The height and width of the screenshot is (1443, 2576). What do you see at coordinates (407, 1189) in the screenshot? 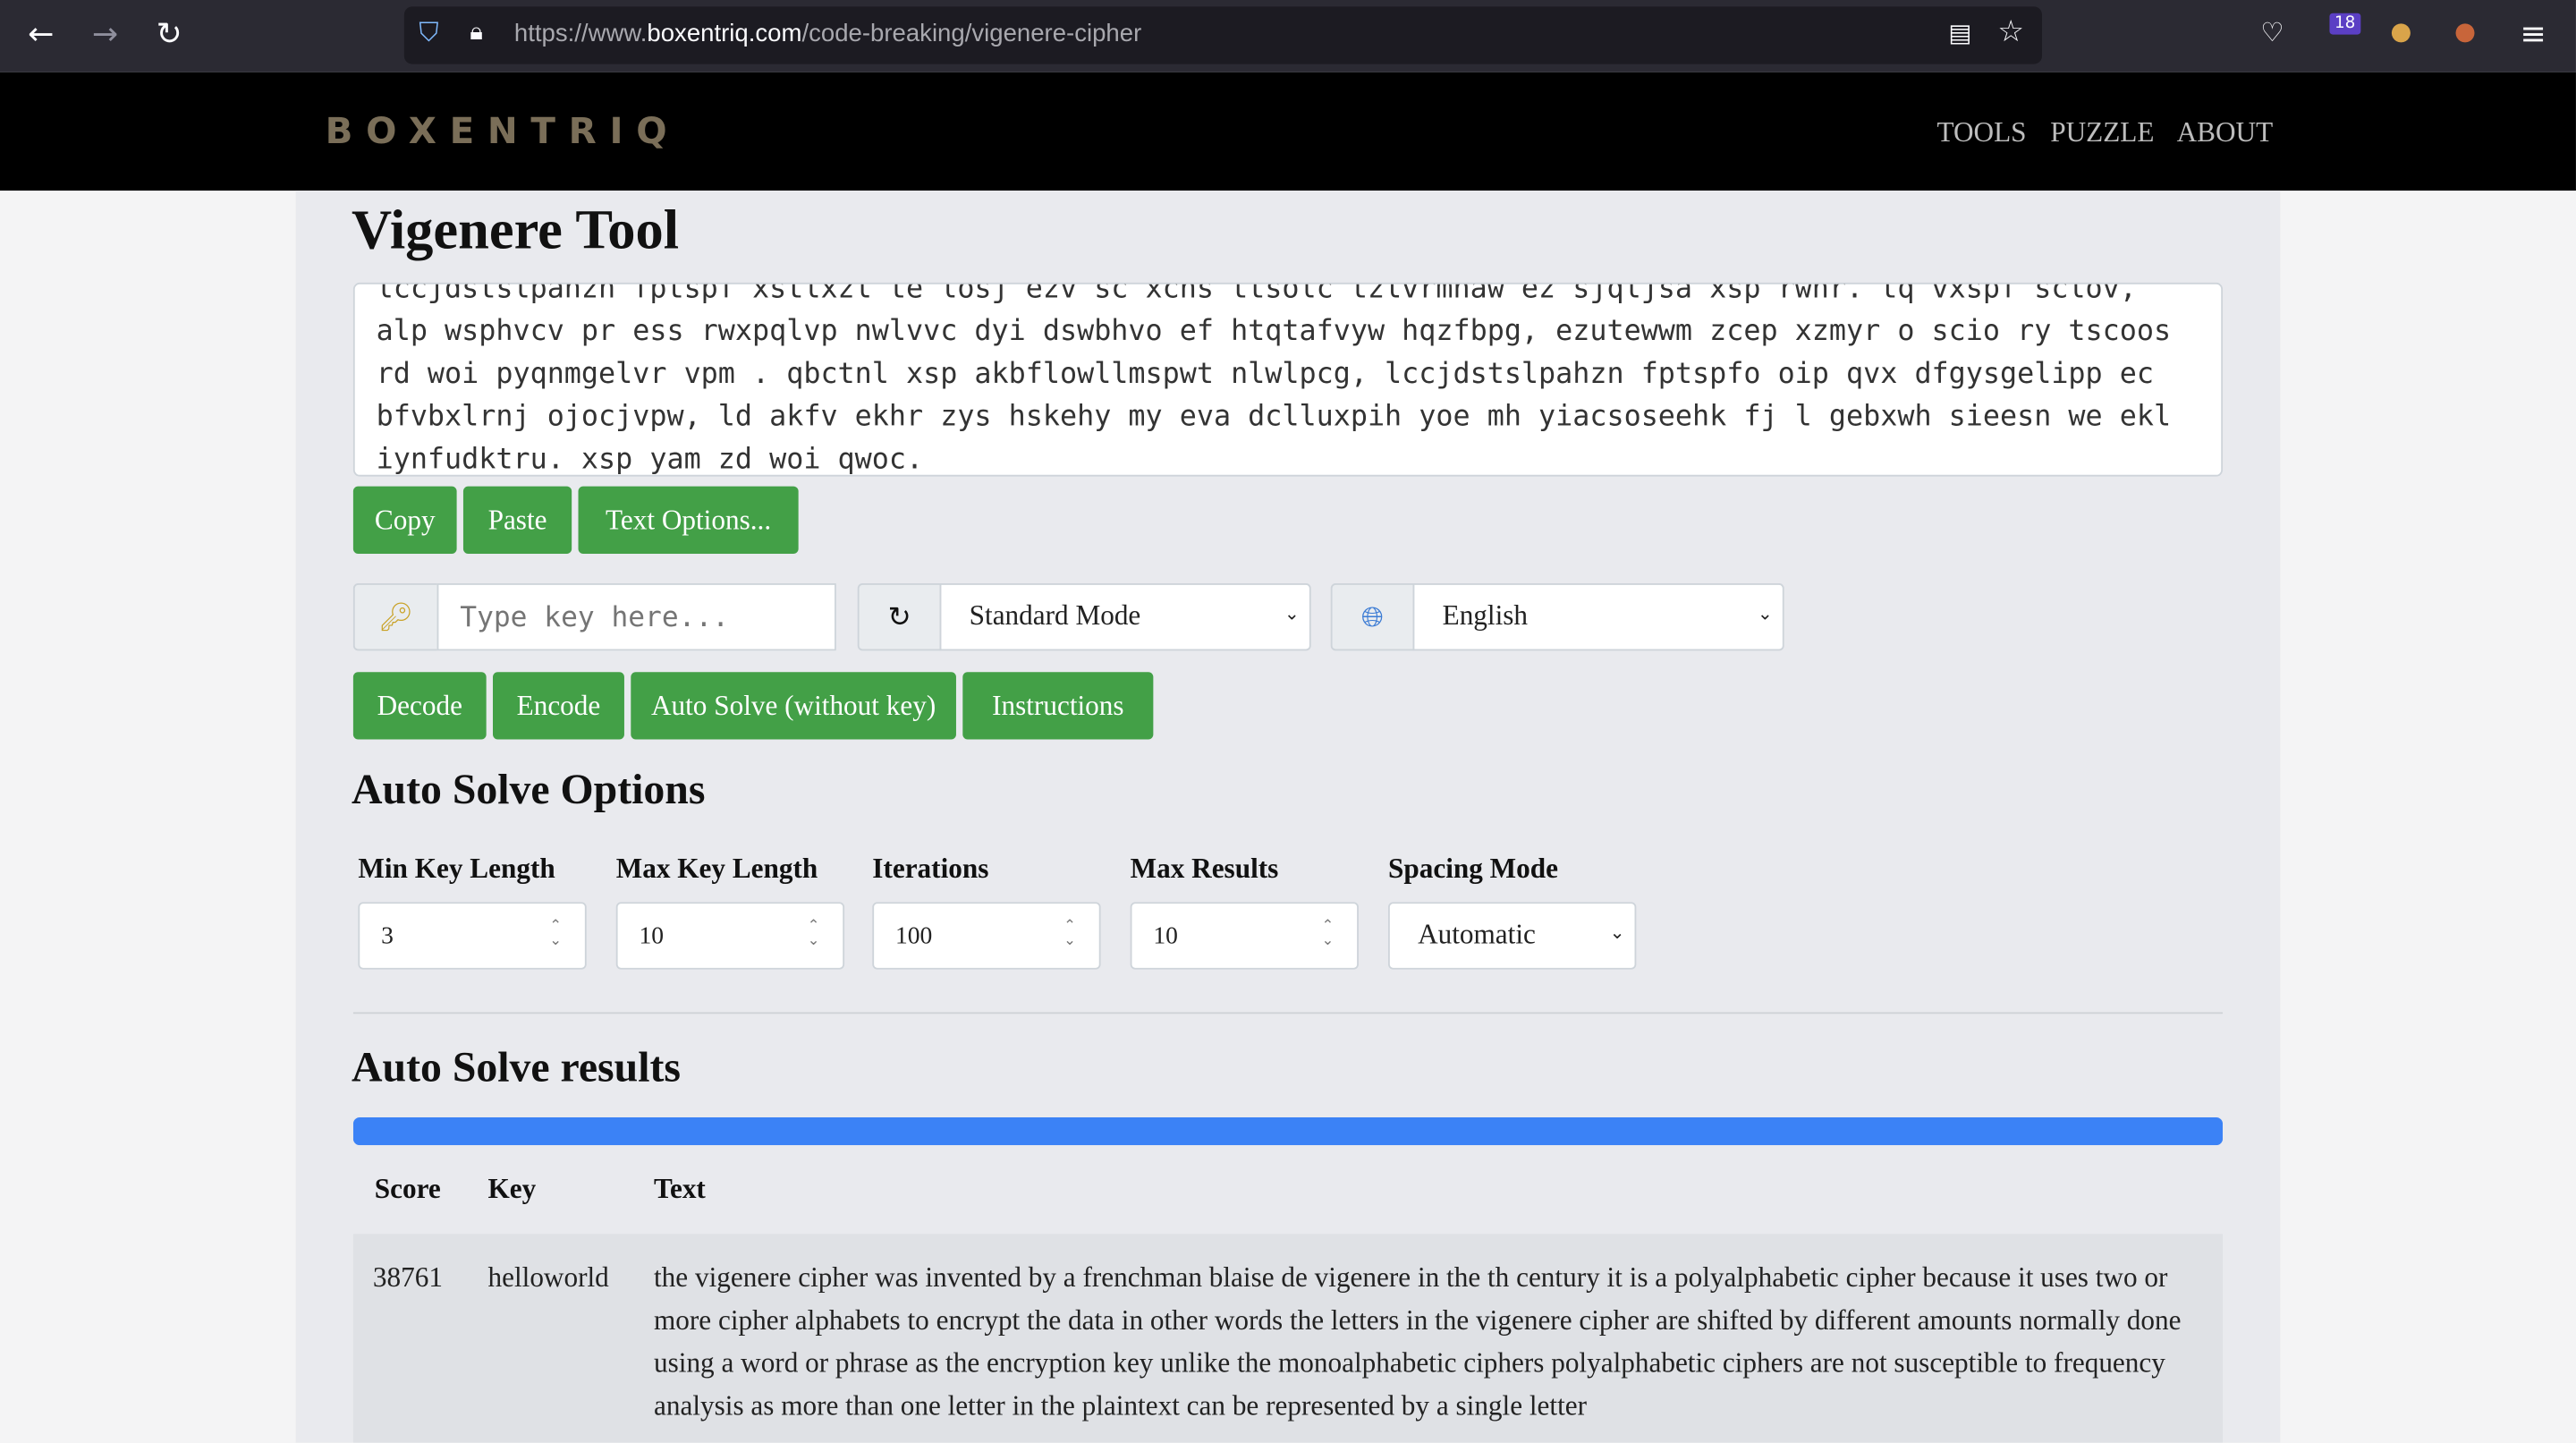
I see `score-header: Score` at bounding box center [407, 1189].